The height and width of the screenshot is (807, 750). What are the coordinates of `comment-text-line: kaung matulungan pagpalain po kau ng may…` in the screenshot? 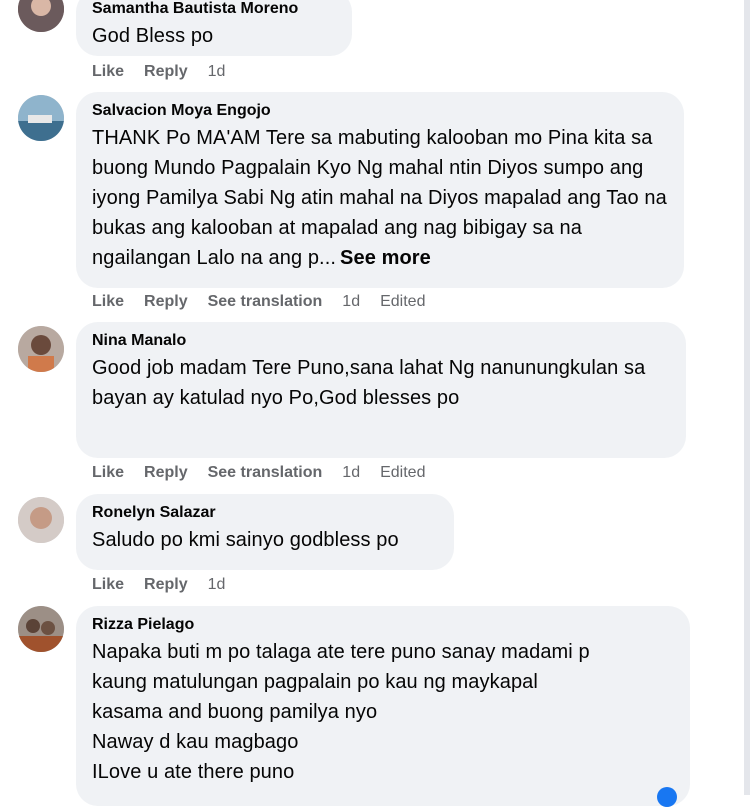 It's located at (315, 682).